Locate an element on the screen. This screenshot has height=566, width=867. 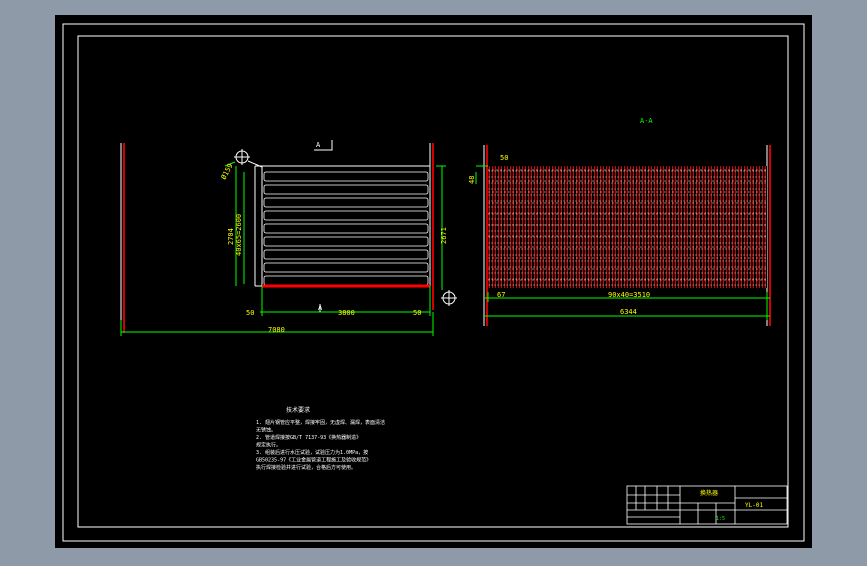
title-block-name: 换热器 is located at coordinates (709, 493).